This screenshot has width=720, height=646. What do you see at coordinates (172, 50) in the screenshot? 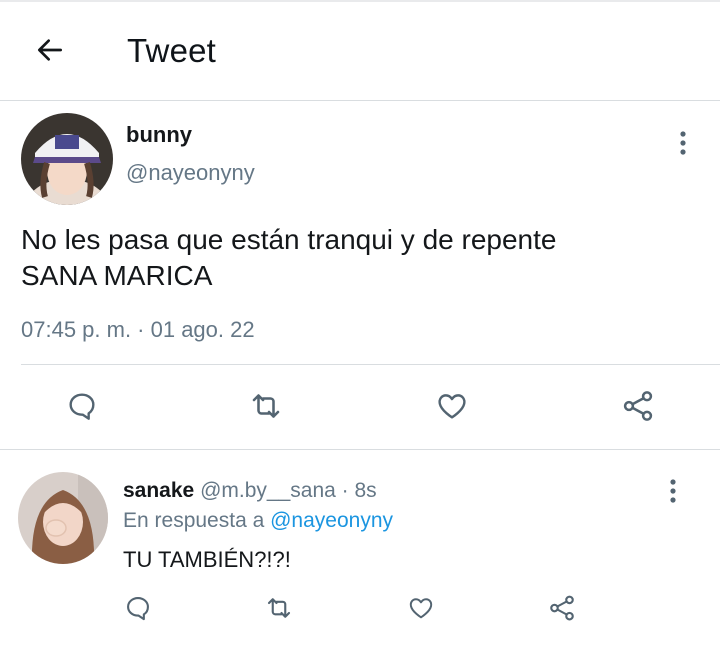
I see `page-title: Tweet` at bounding box center [172, 50].